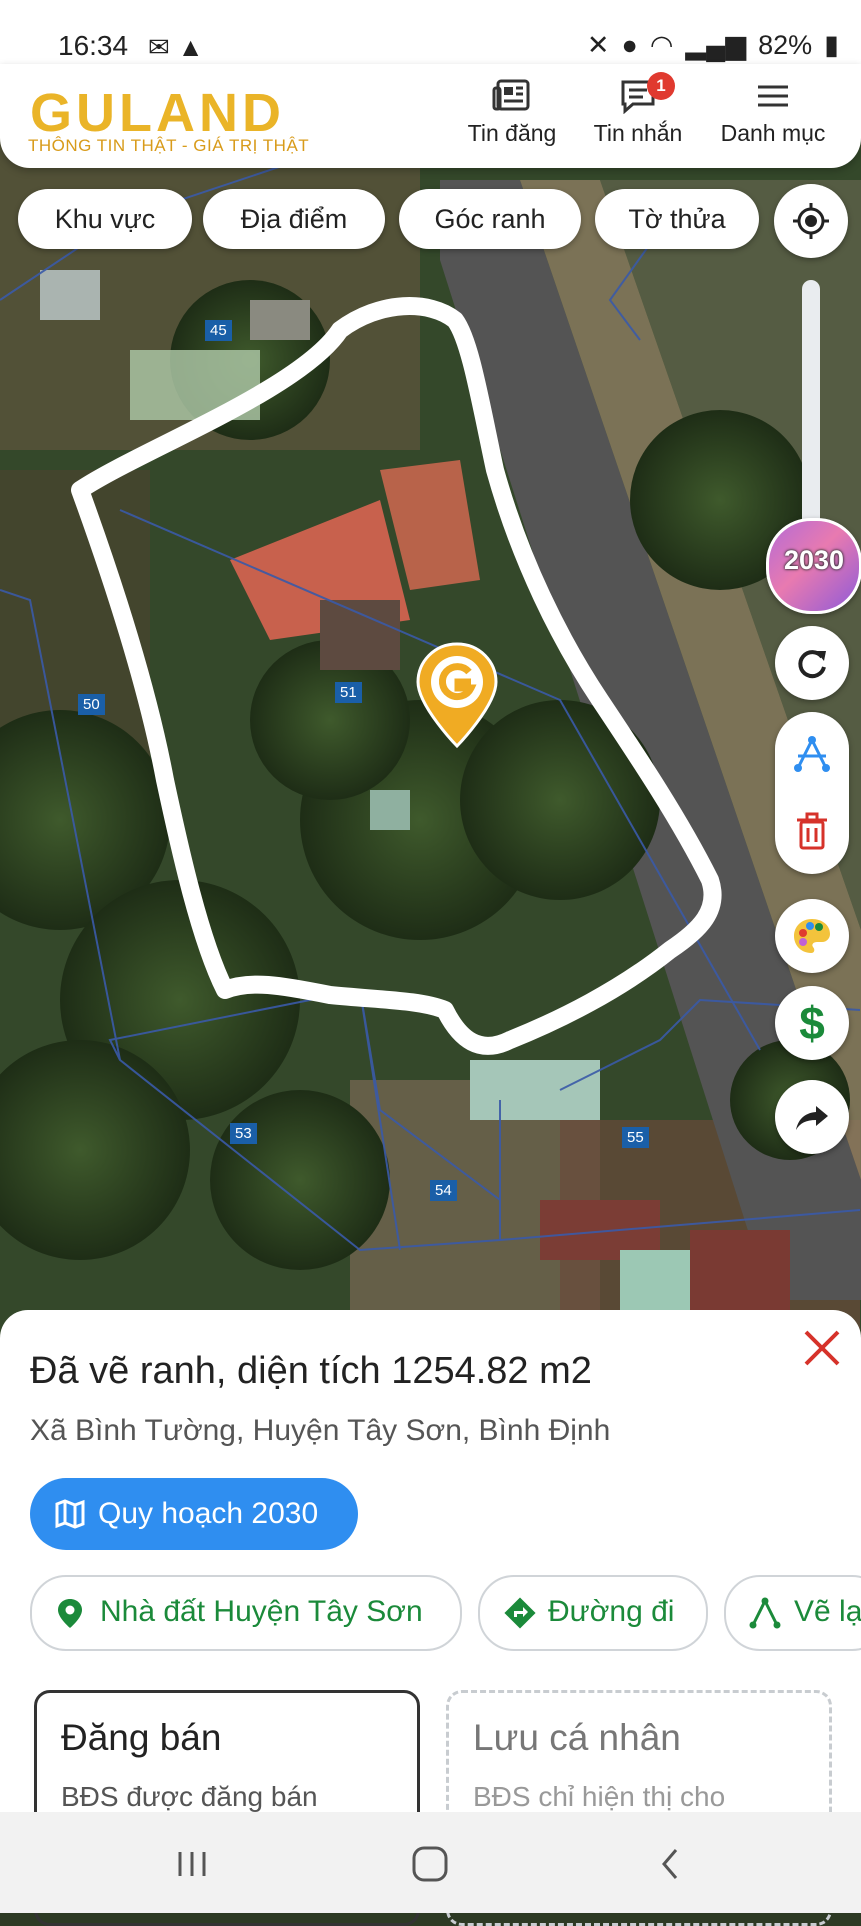  What do you see at coordinates (320, 1430) in the screenshot?
I see `sheet-address: Xã Bình Tường, Huyện Tây Sơn, Bình Định` at bounding box center [320, 1430].